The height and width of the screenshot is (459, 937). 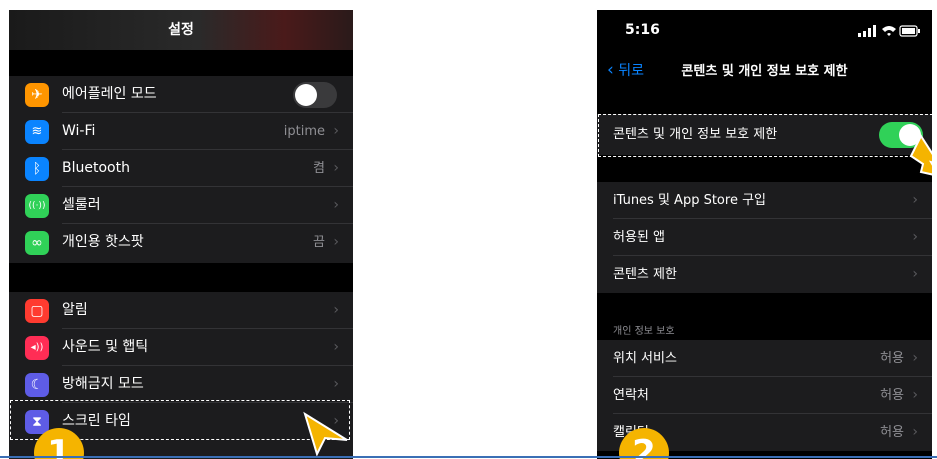 I want to click on row-value: 켬, so click(x=319, y=168).